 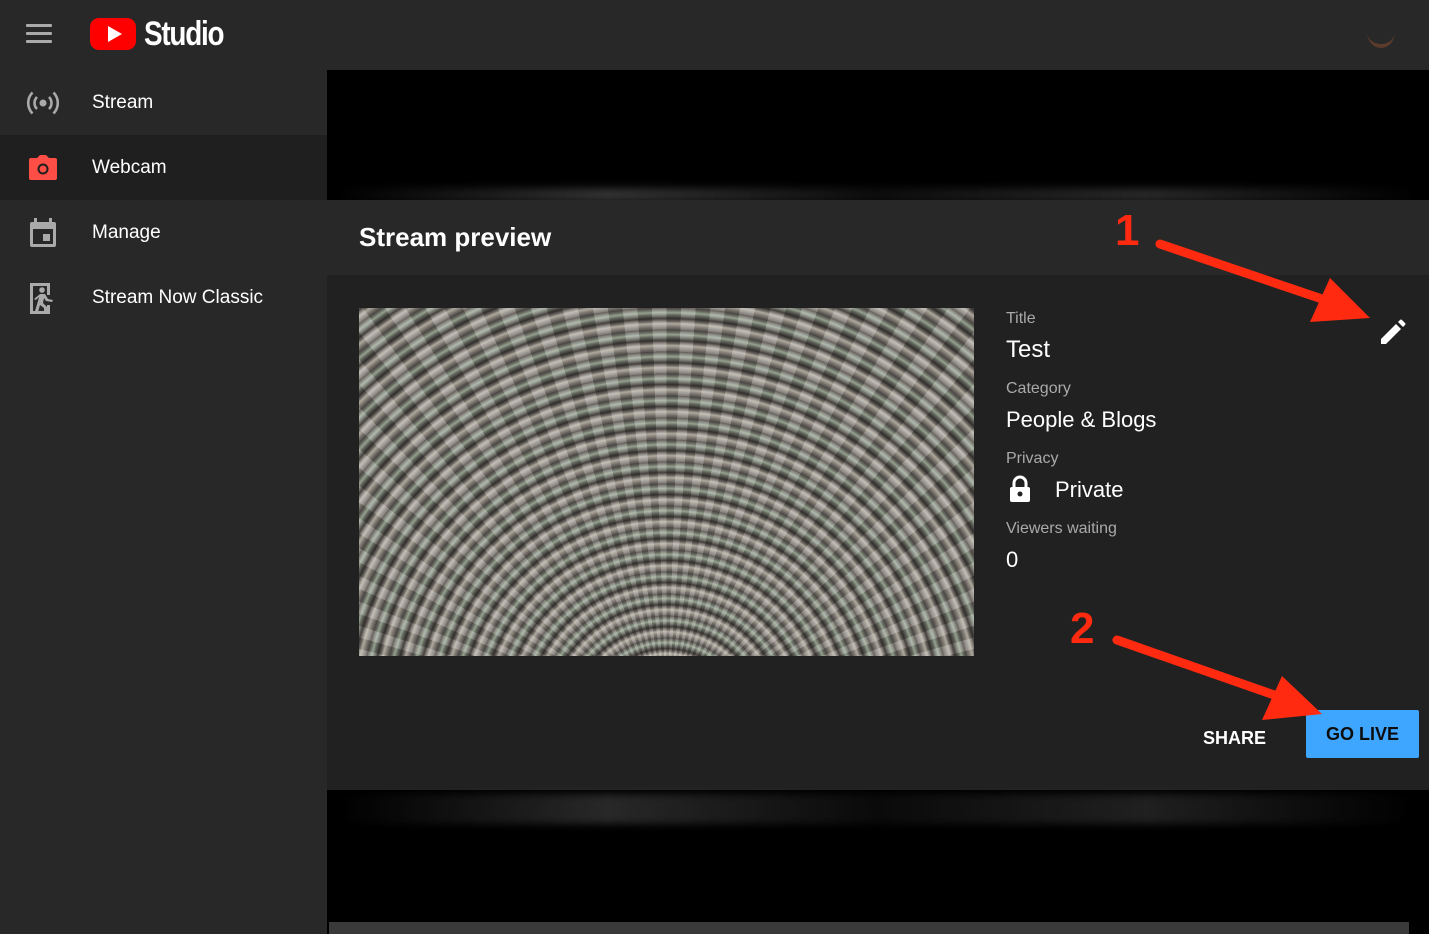 What do you see at coordinates (1082, 628) in the screenshot?
I see `annotation-step-2: 2` at bounding box center [1082, 628].